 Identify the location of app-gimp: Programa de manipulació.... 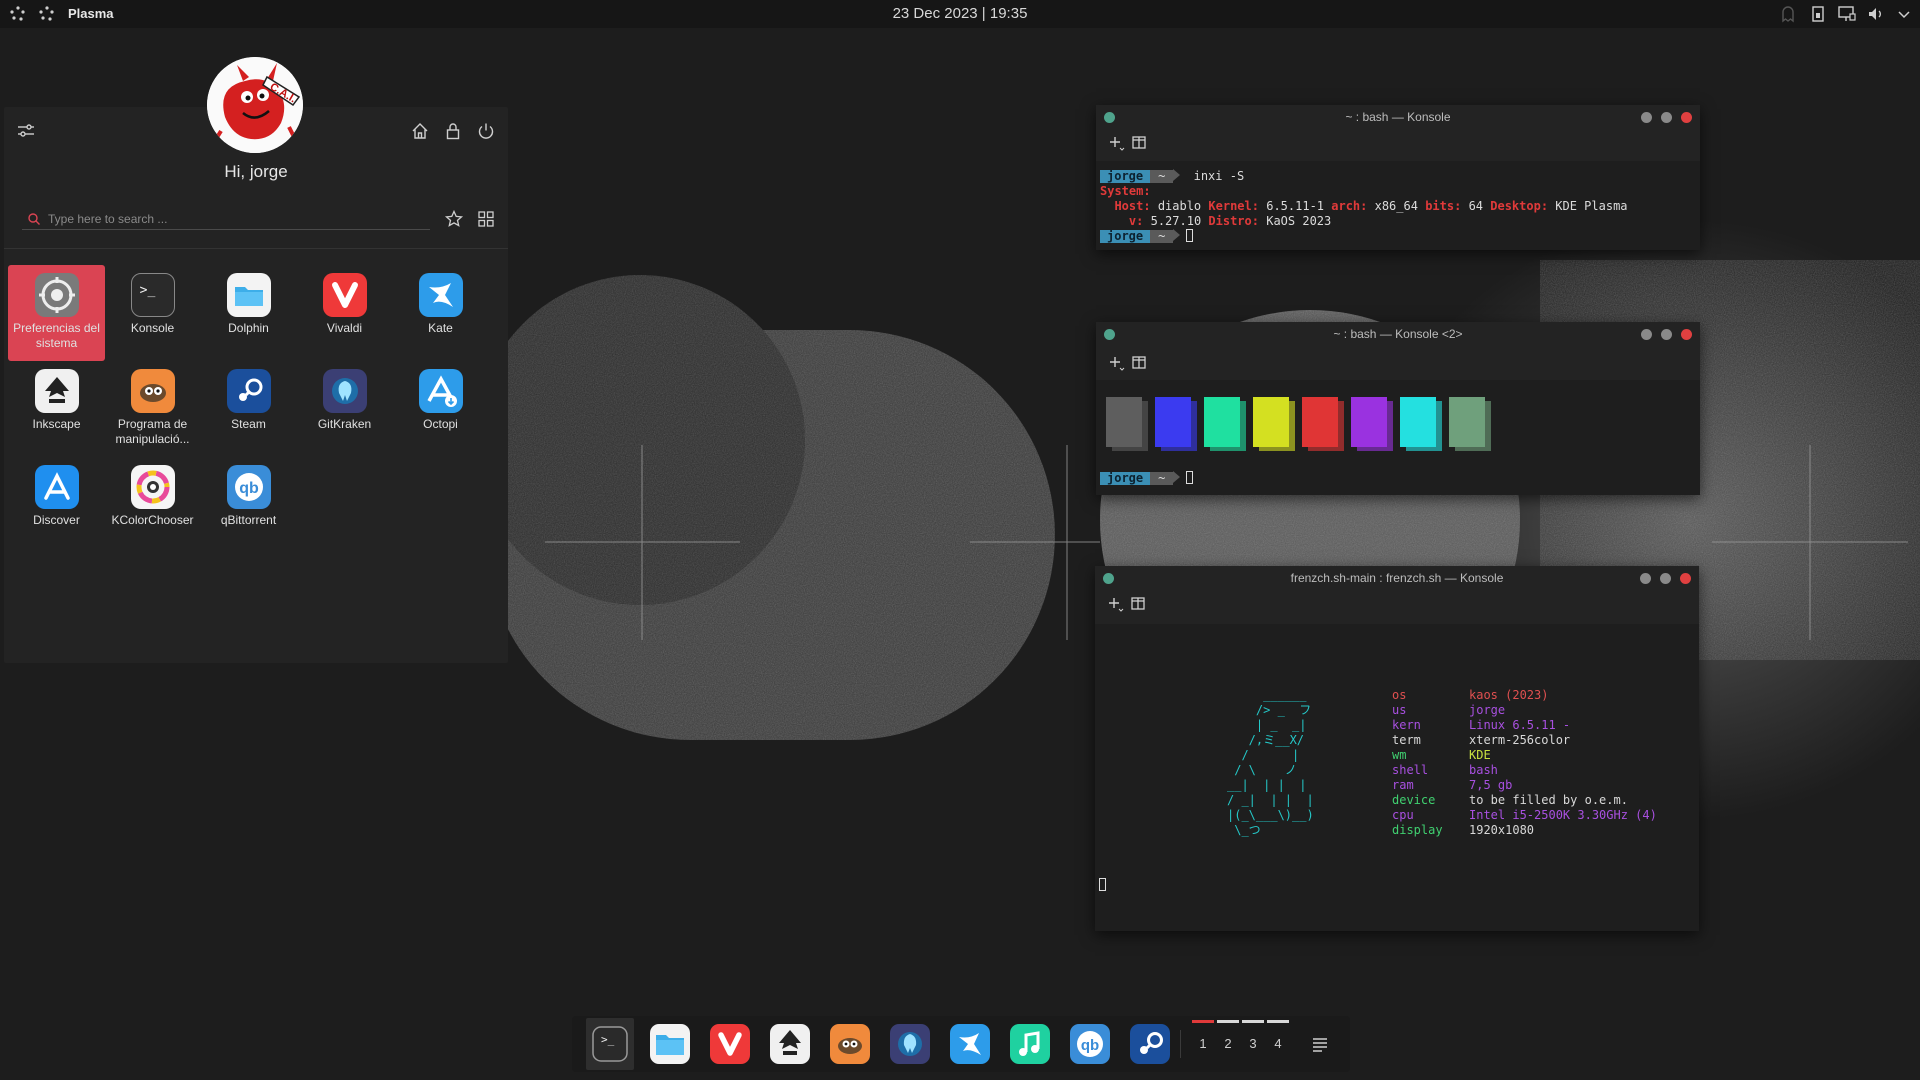
(152, 409).